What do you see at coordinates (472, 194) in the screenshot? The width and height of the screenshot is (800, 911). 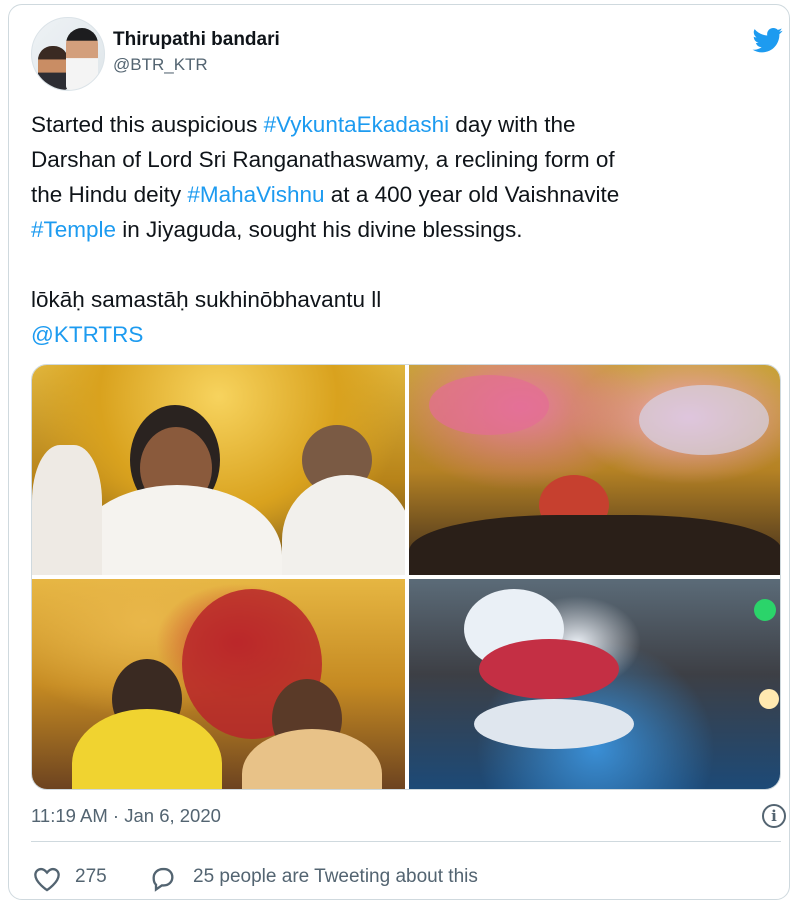 I see `text-span: at a 400 year old Vaishnavite` at bounding box center [472, 194].